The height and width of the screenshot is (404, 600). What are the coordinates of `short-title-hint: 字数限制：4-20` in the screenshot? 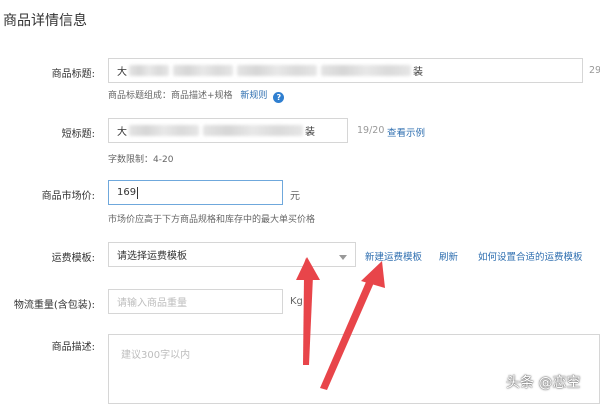 It's located at (141, 160).